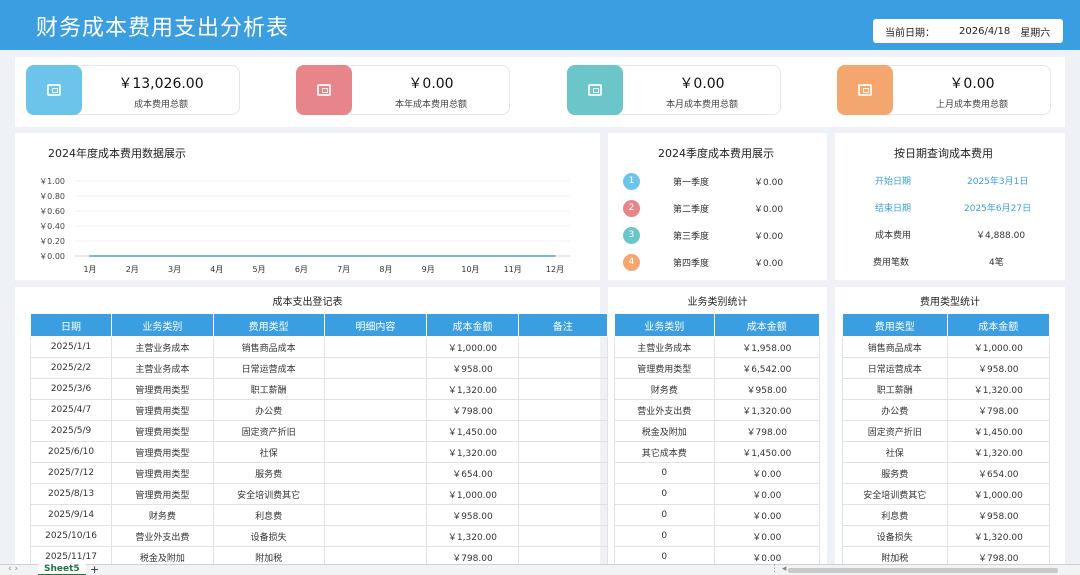 The image size is (1080, 575). What do you see at coordinates (778, 569) in the screenshot?
I see `scroll-options-icon: ⋮ ◂` at bounding box center [778, 569].